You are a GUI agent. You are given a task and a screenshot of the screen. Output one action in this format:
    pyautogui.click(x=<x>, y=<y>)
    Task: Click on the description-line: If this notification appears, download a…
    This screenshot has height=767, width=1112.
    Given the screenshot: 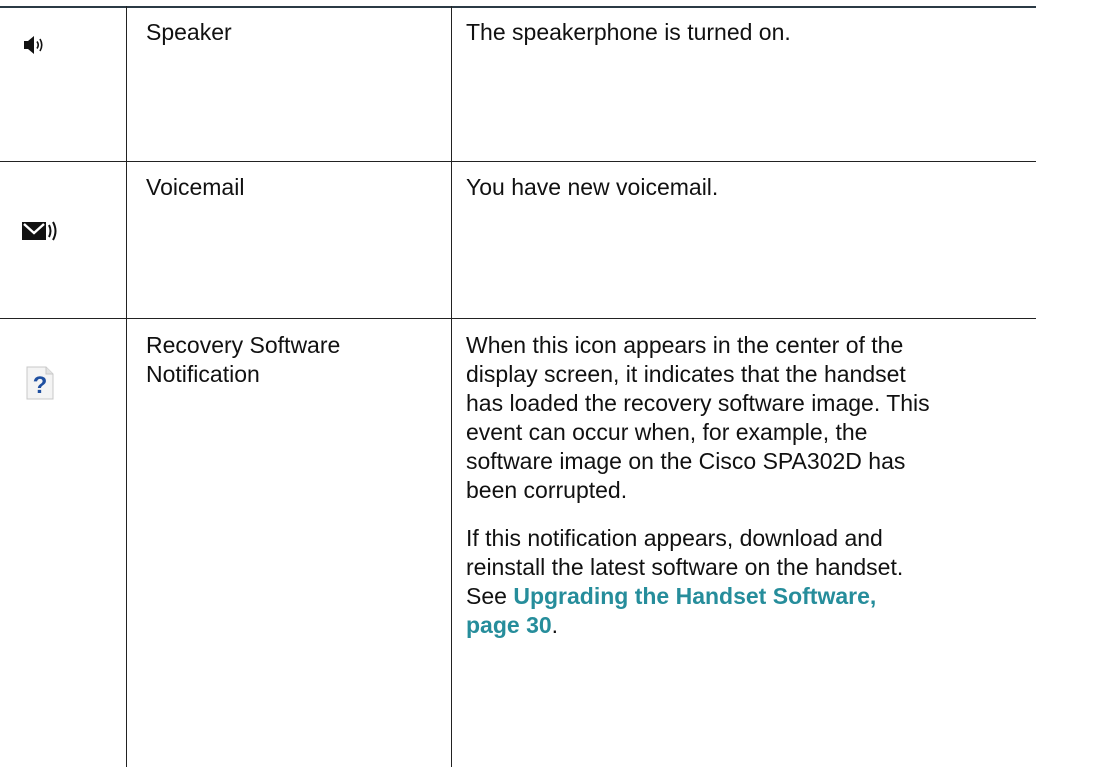 What is the action you would take?
    pyautogui.click(x=674, y=538)
    